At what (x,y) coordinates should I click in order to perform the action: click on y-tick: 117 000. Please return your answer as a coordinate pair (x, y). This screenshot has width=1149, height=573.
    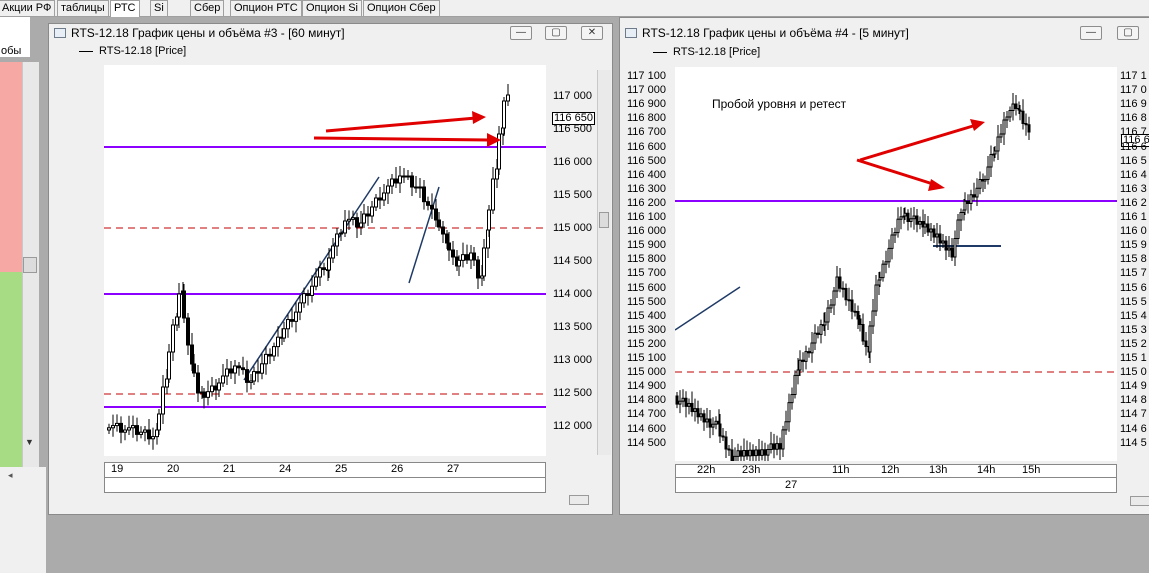
    Looking at the image, I should click on (572, 96).